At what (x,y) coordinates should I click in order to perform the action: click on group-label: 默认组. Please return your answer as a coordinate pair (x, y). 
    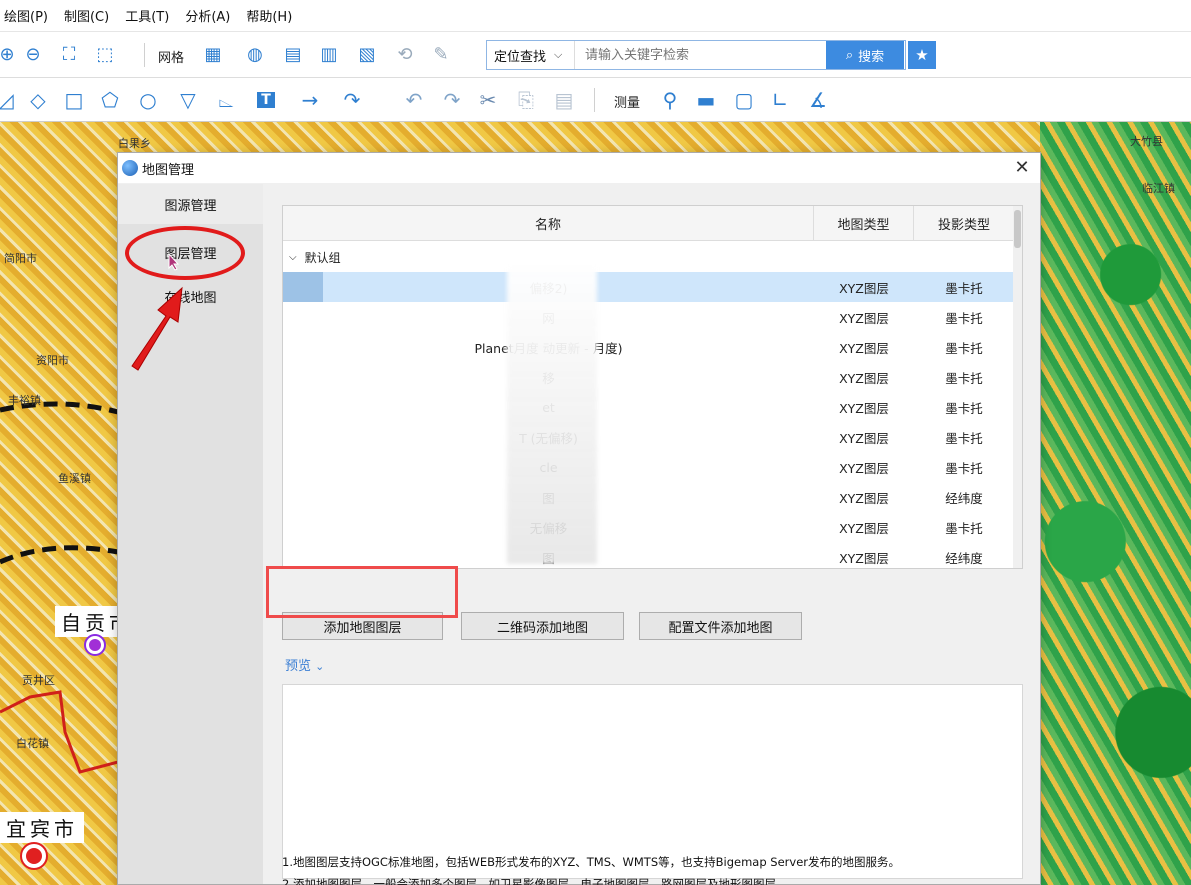
    Looking at the image, I should click on (322, 257).